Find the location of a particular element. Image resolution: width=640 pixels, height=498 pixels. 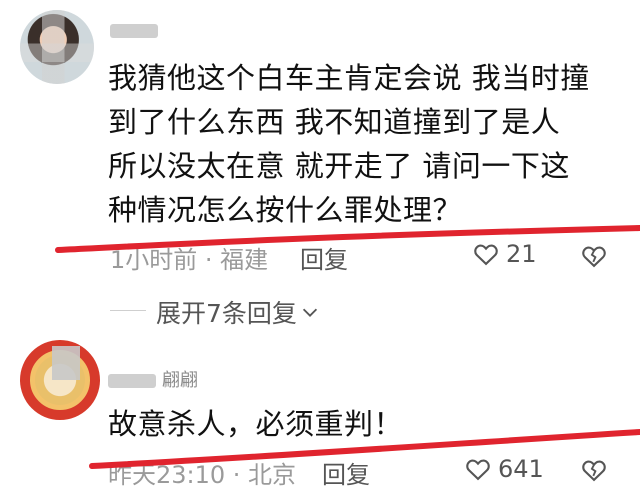

comment-meta: 1小时前 · 福建 is located at coordinates (189, 260).